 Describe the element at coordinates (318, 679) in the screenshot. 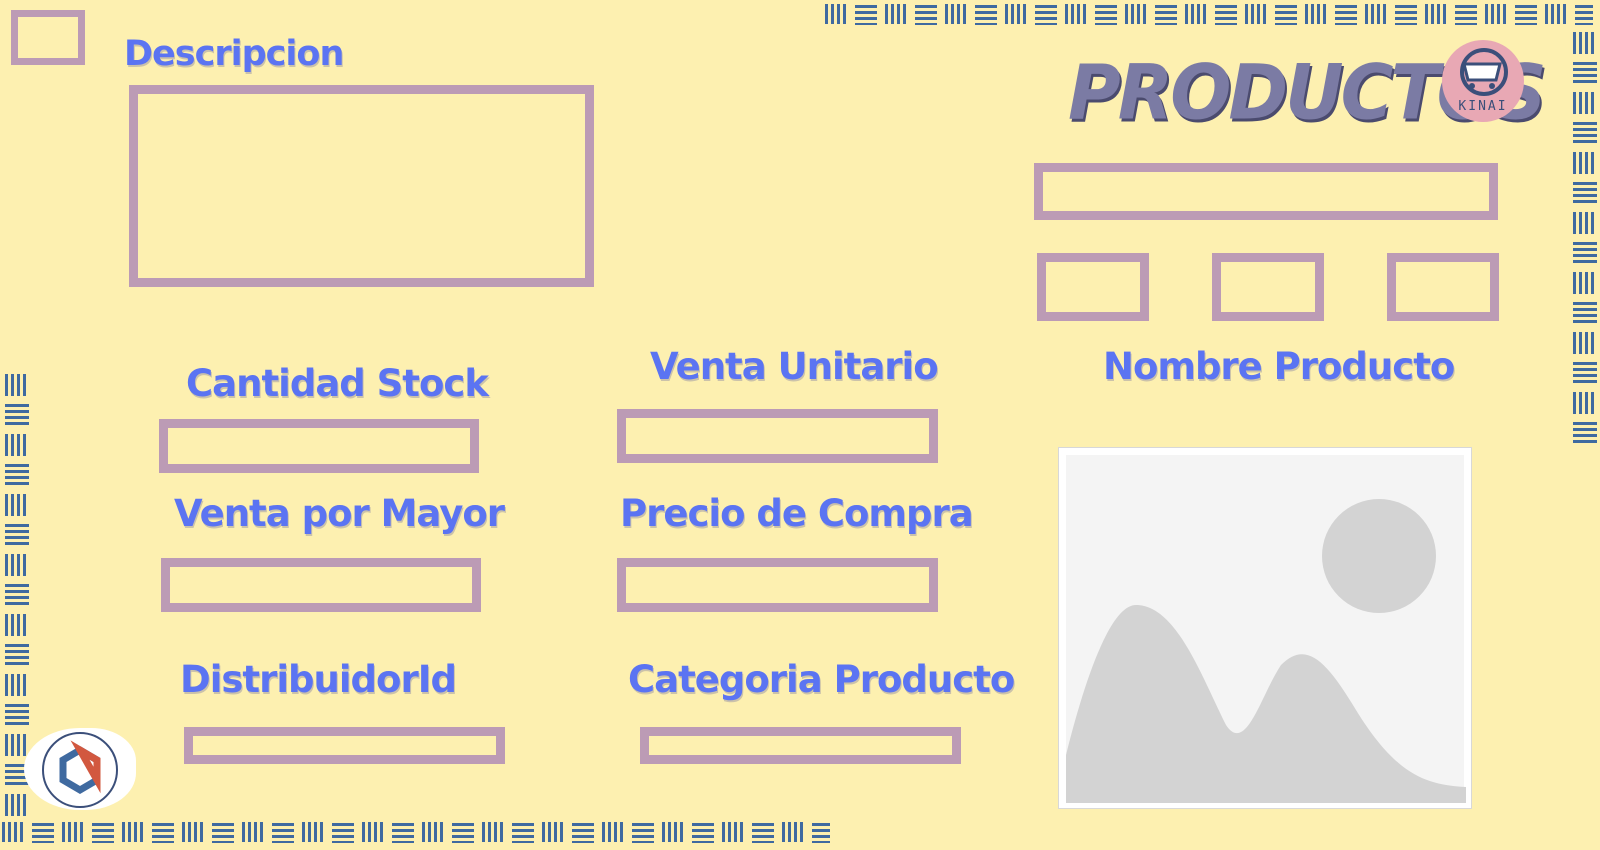

I see `distribuidor-id-label: DistribuidorId` at that location.